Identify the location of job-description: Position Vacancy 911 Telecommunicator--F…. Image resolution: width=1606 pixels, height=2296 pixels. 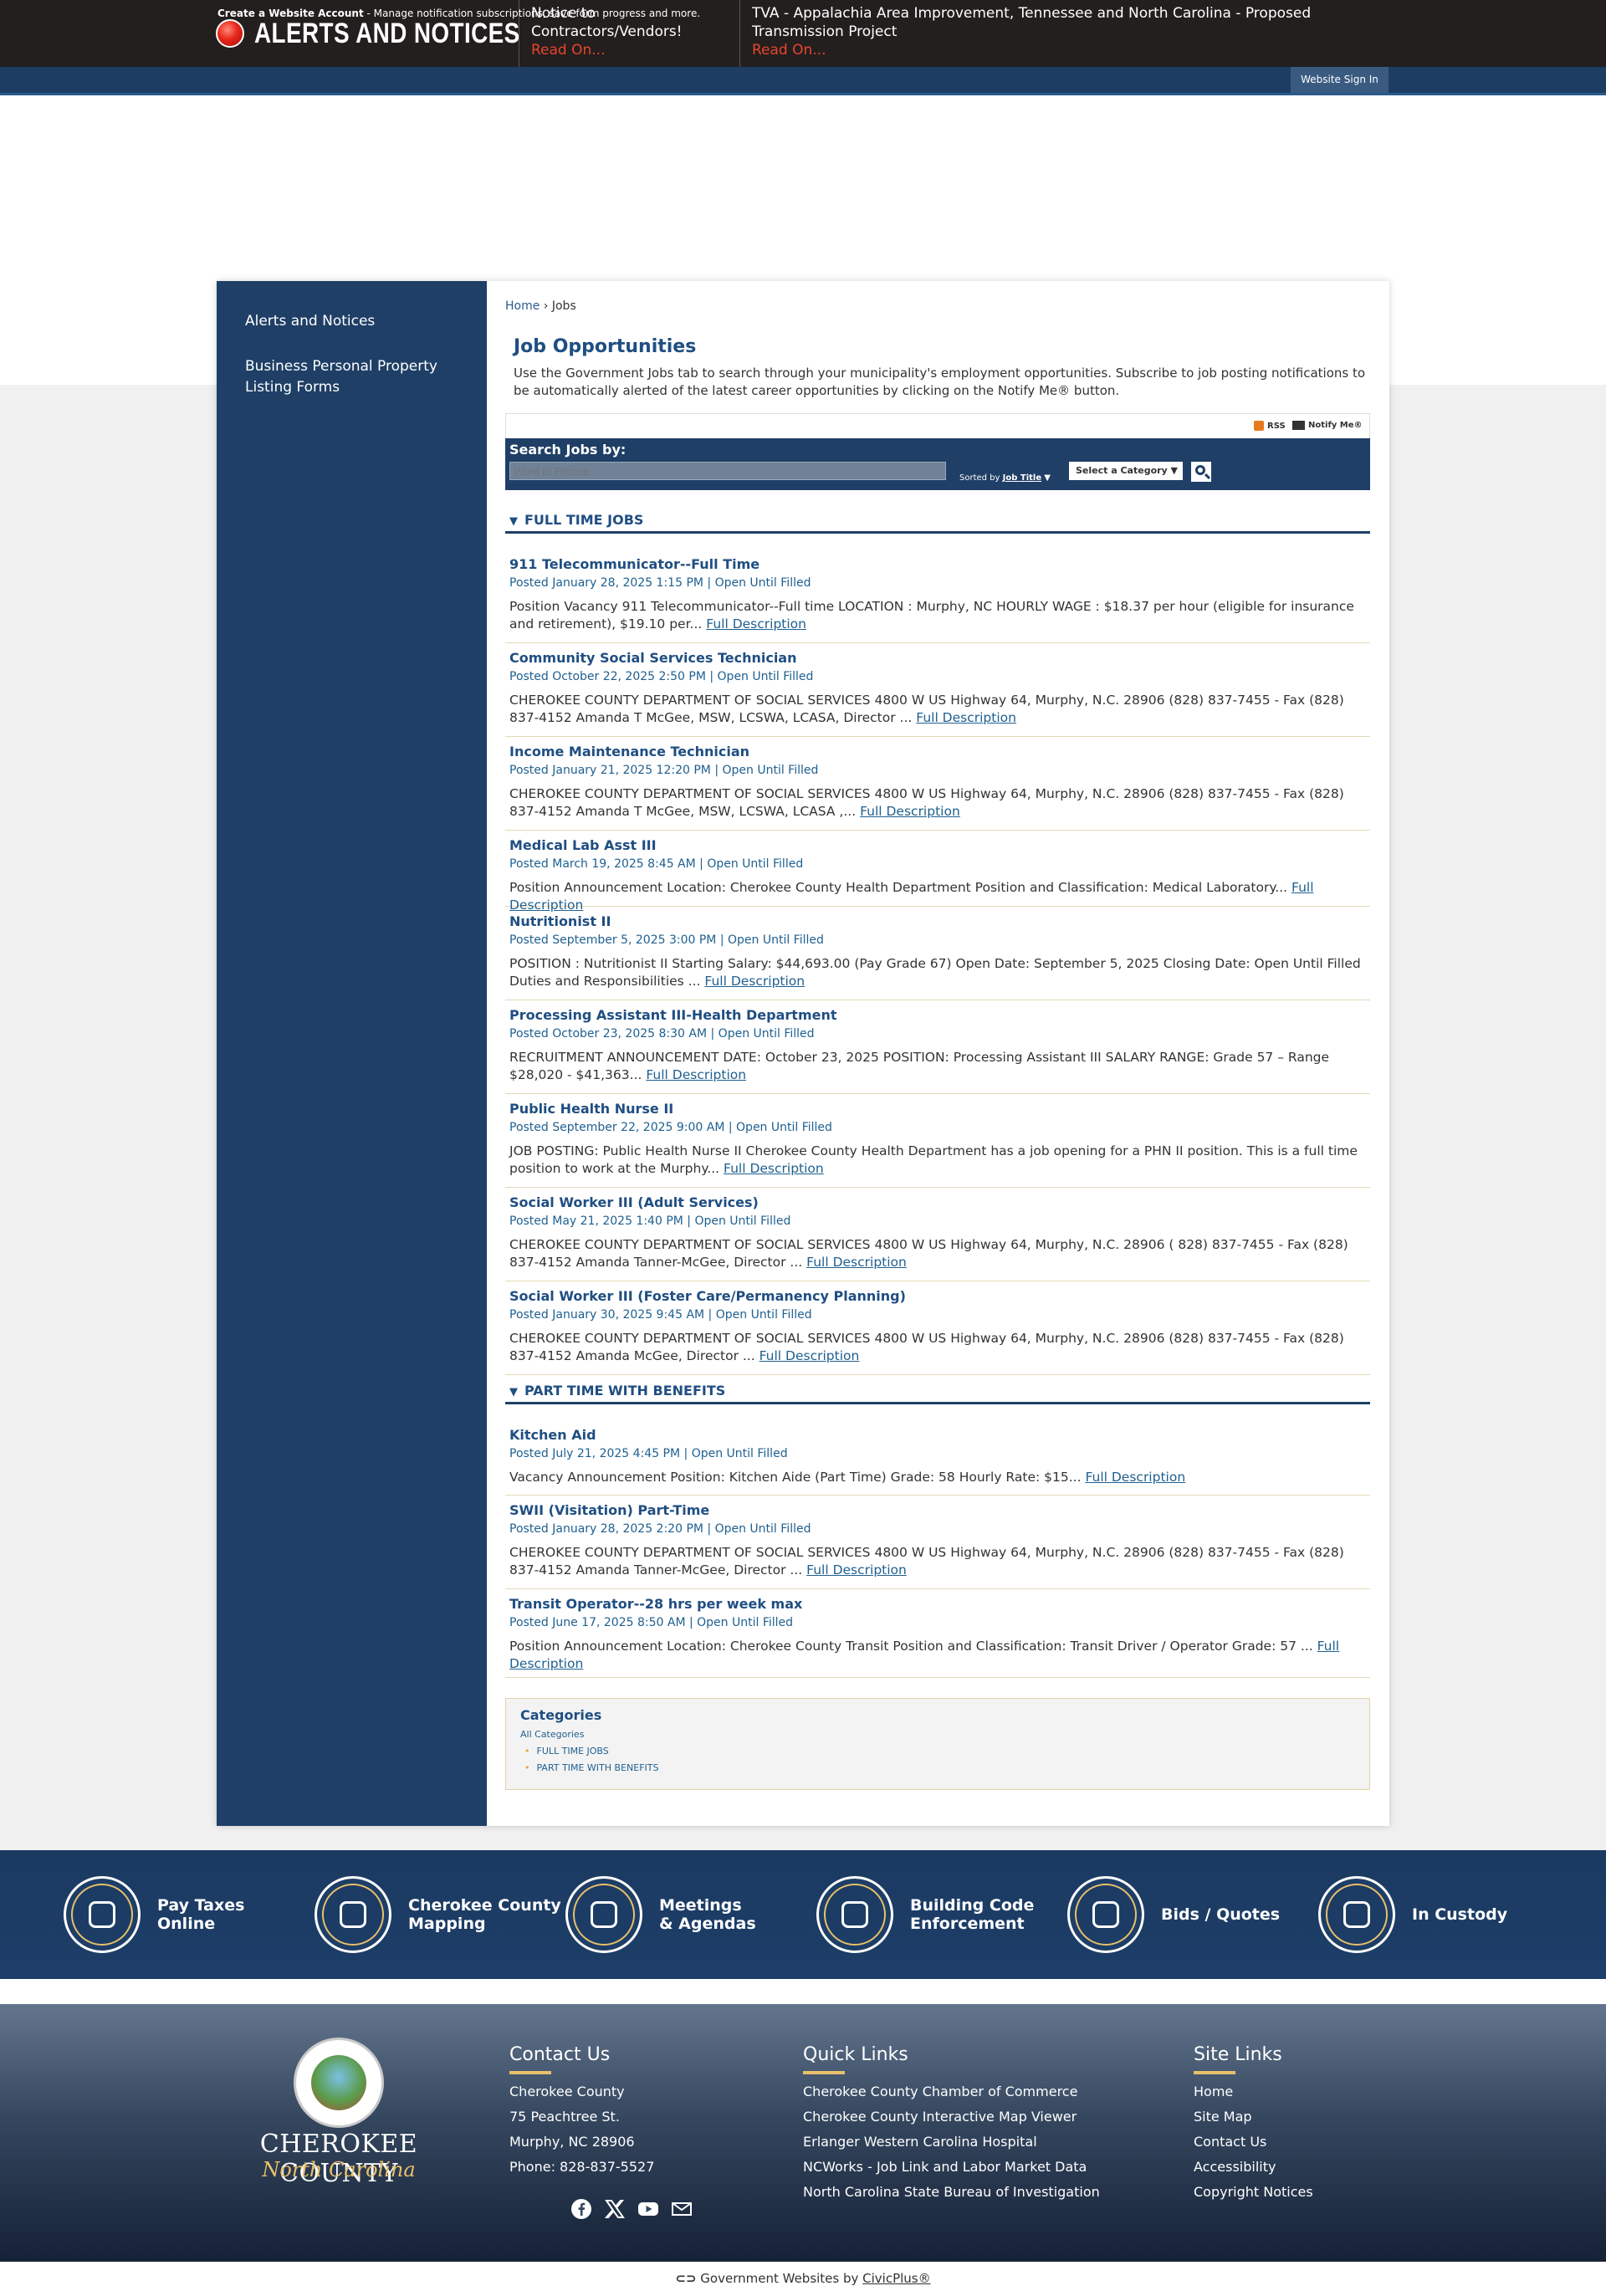
(938, 615).